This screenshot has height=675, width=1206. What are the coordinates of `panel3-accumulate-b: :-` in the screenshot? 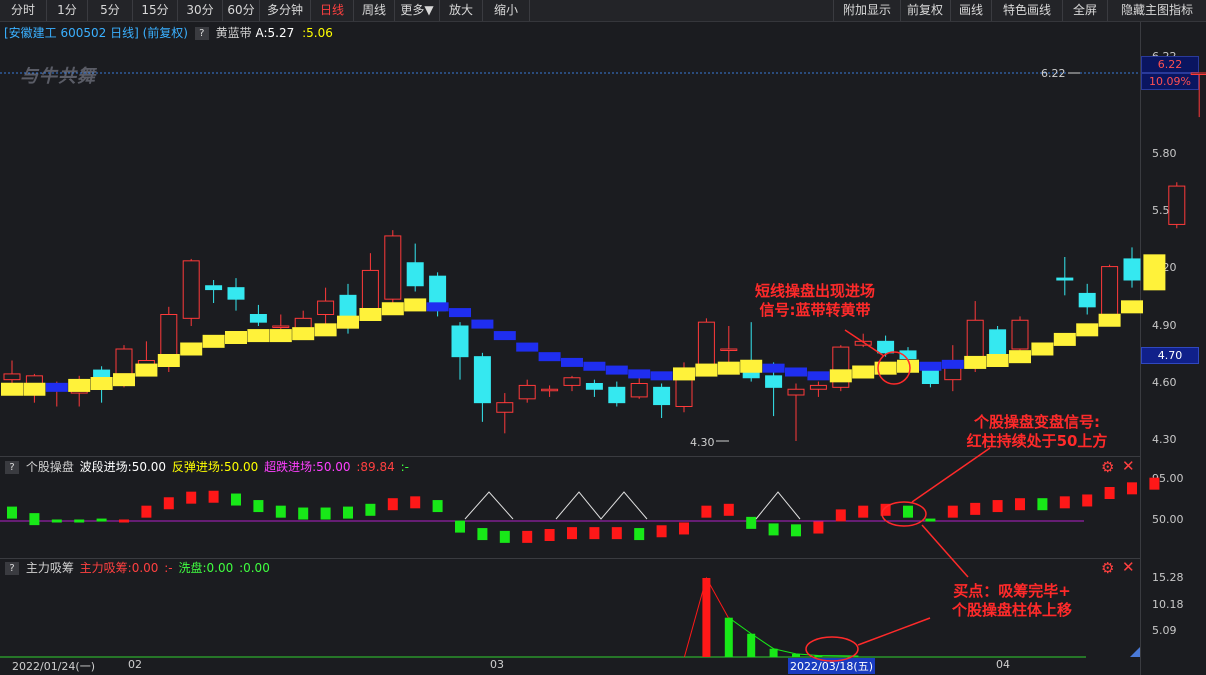 It's located at (168, 568).